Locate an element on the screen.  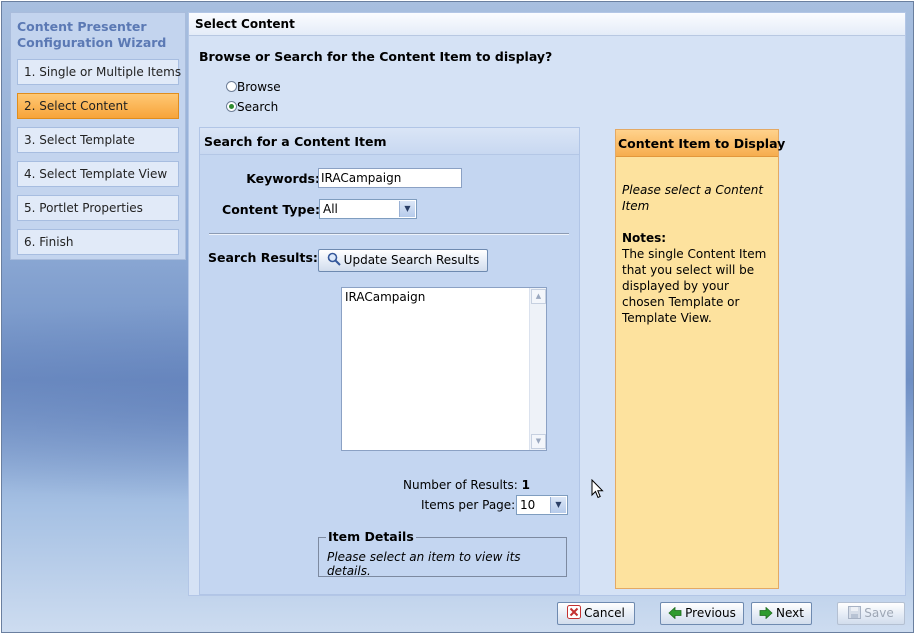
save-button: Save is located at coordinates (871, 613).